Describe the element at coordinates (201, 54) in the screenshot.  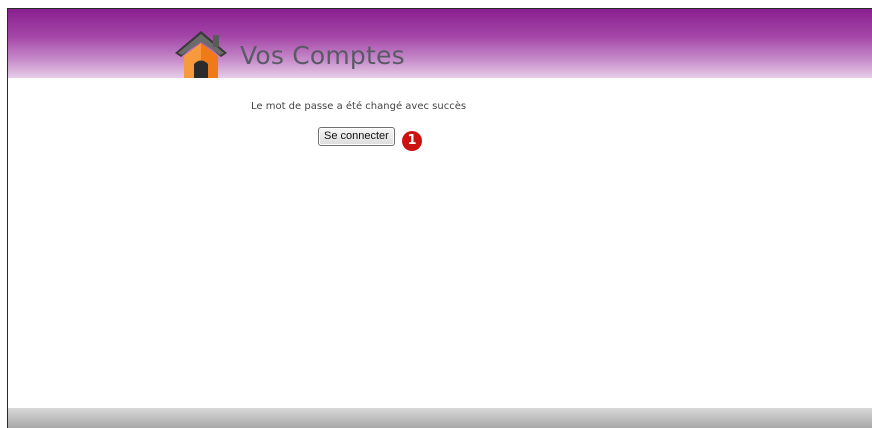
I see `house-icon` at that location.